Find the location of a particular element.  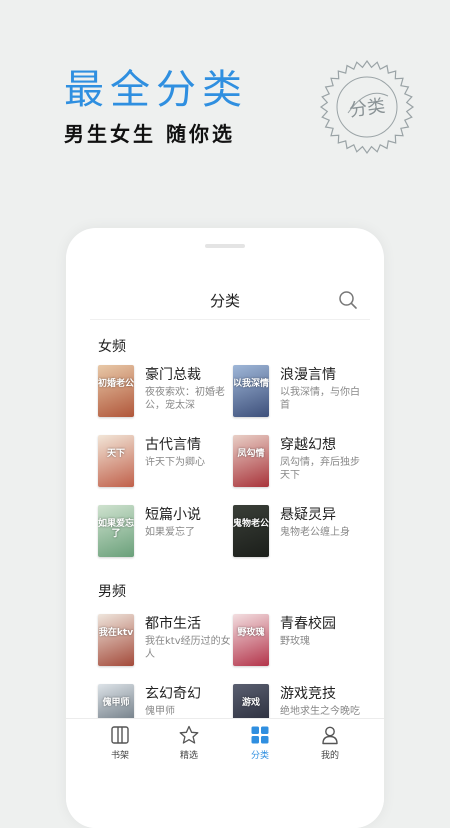

tab-label: 分类 is located at coordinates (259, 756).